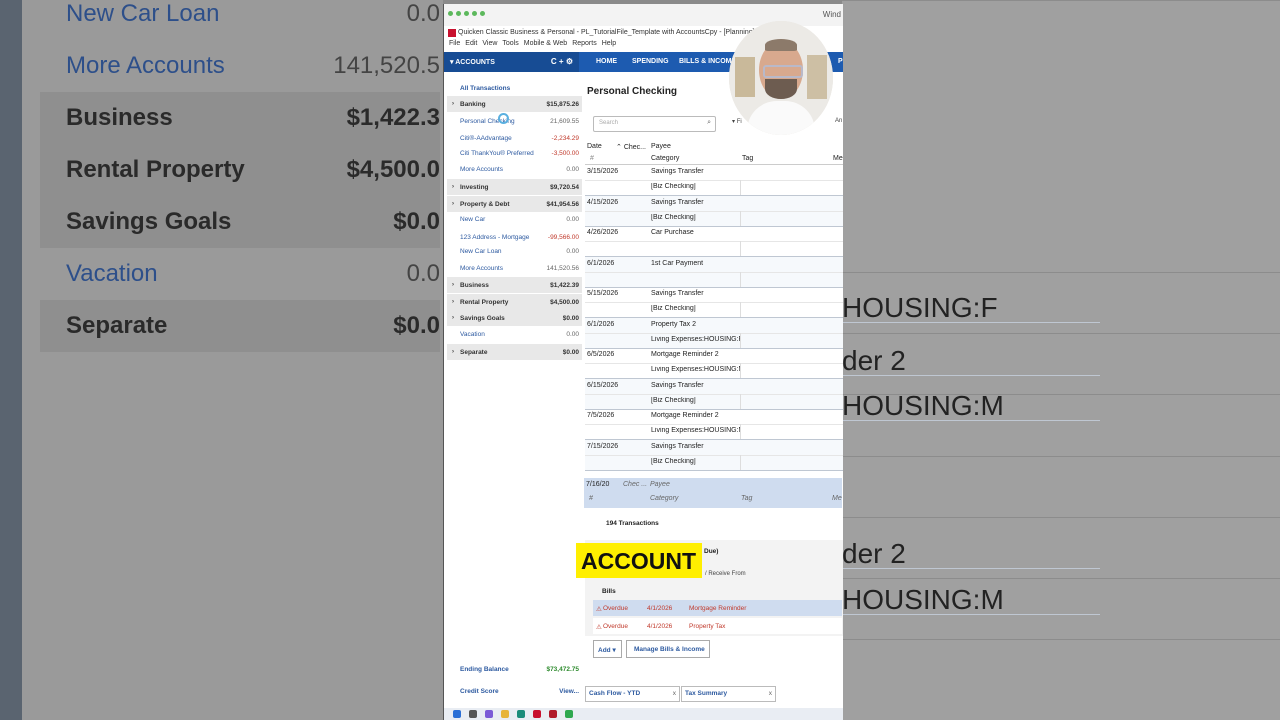 The height and width of the screenshot is (720, 1280). Describe the element at coordinates (639, 560) in the screenshot. I see `caption-overlay: ACCOUNT` at that location.